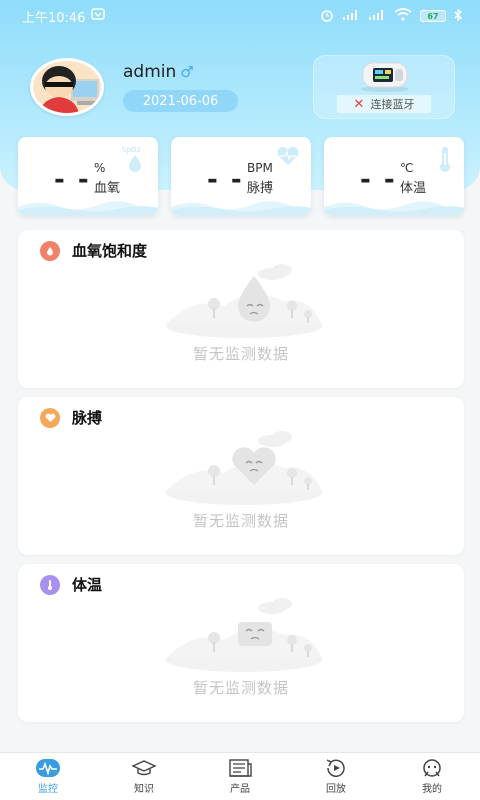 The height and width of the screenshot is (800, 480). What do you see at coordinates (100, 168) in the screenshot?
I see `spo2-unit: %` at bounding box center [100, 168].